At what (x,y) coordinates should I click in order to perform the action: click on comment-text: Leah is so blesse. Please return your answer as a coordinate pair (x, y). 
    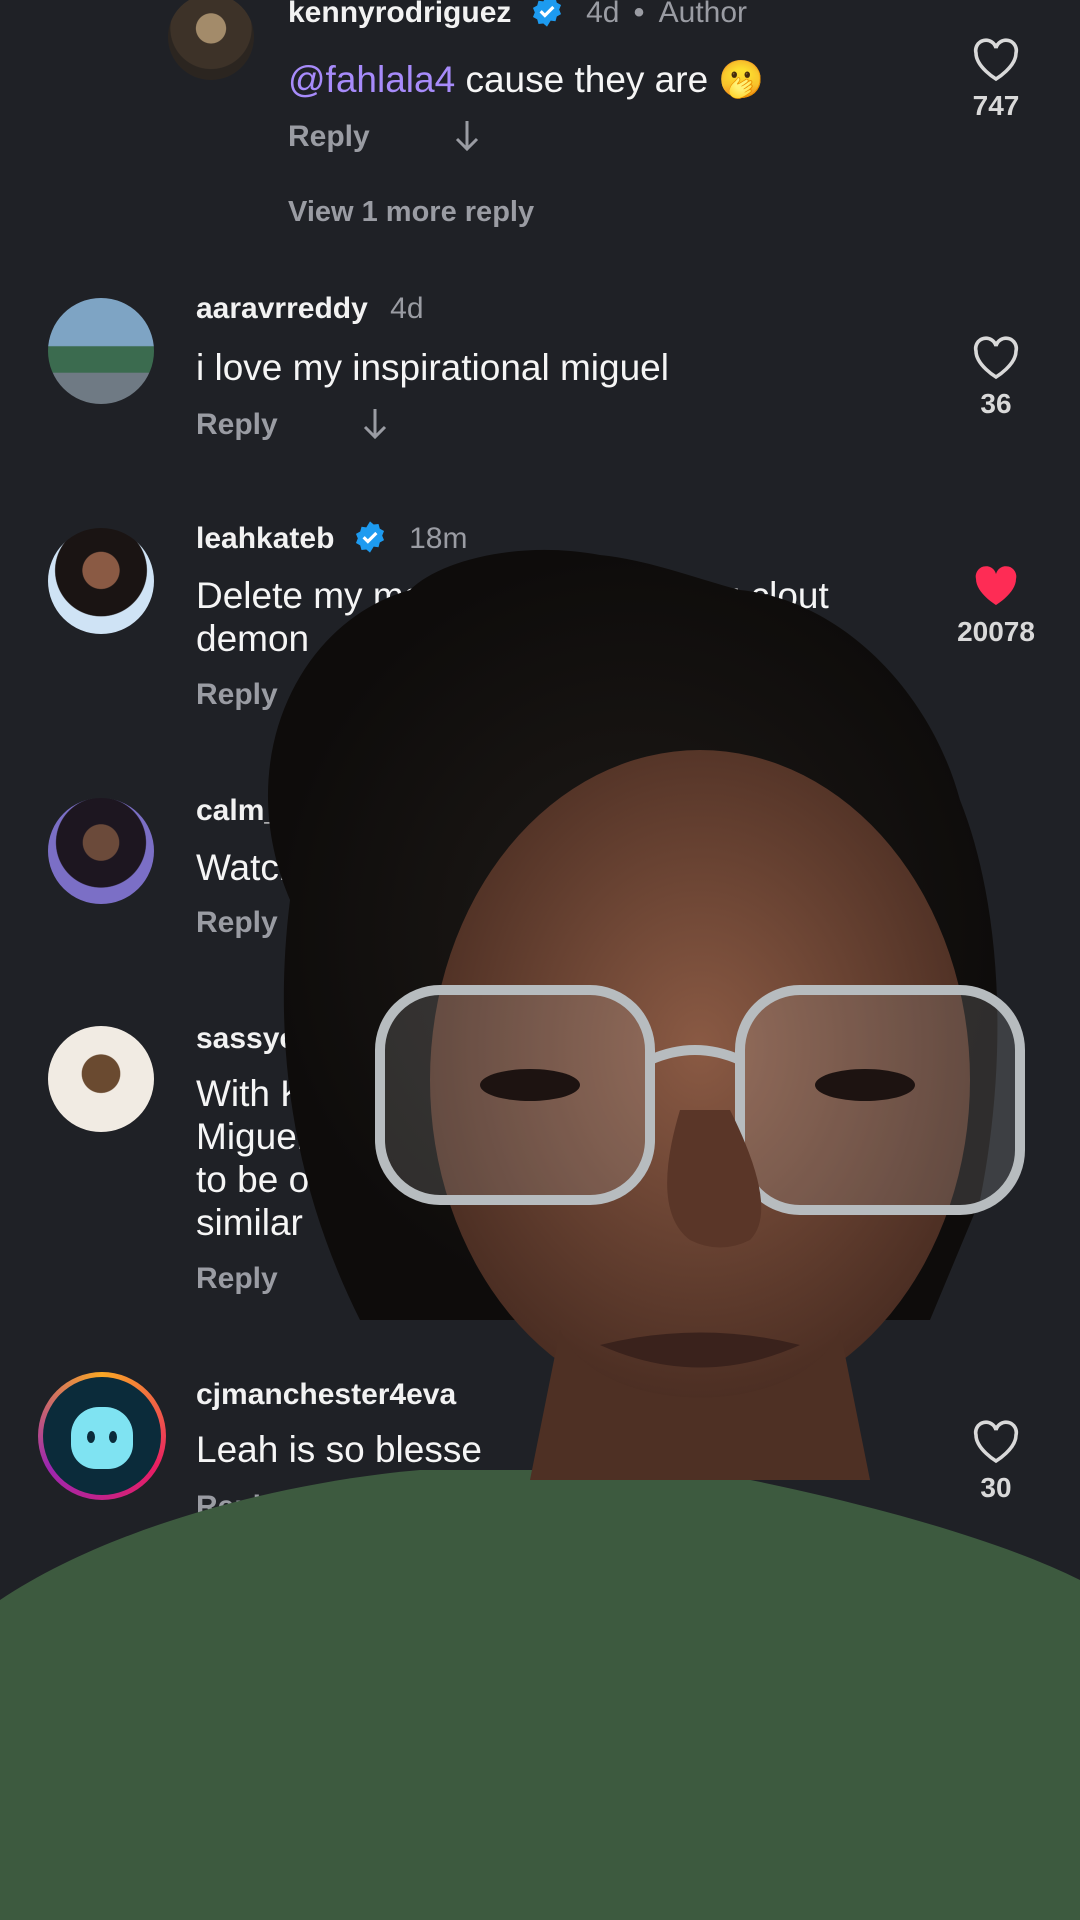
    Looking at the image, I should click on (339, 1449).